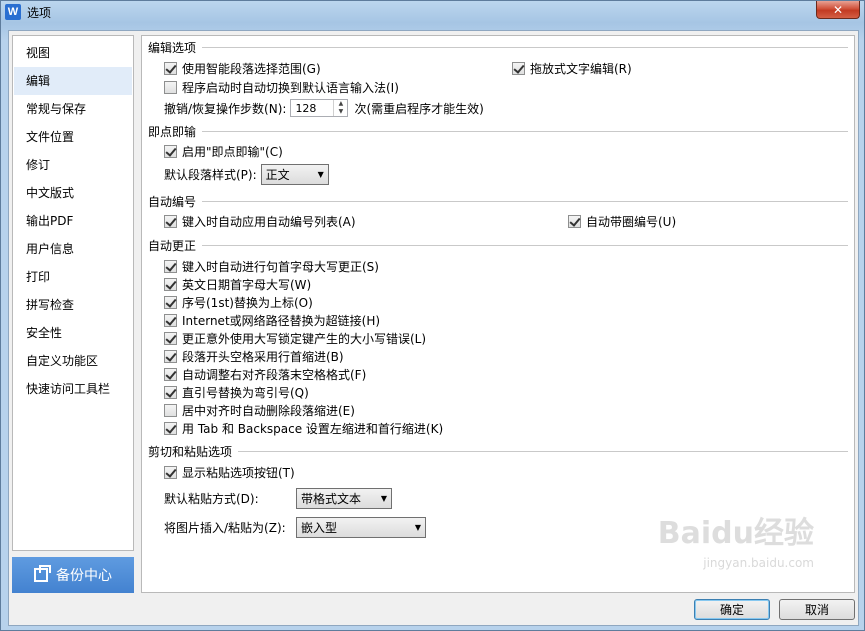  What do you see at coordinates (274, 374) in the screenshot?
I see `autocorrect-label: 自动调整右对齐段落末空格格式(F)` at bounding box center [274, 374].